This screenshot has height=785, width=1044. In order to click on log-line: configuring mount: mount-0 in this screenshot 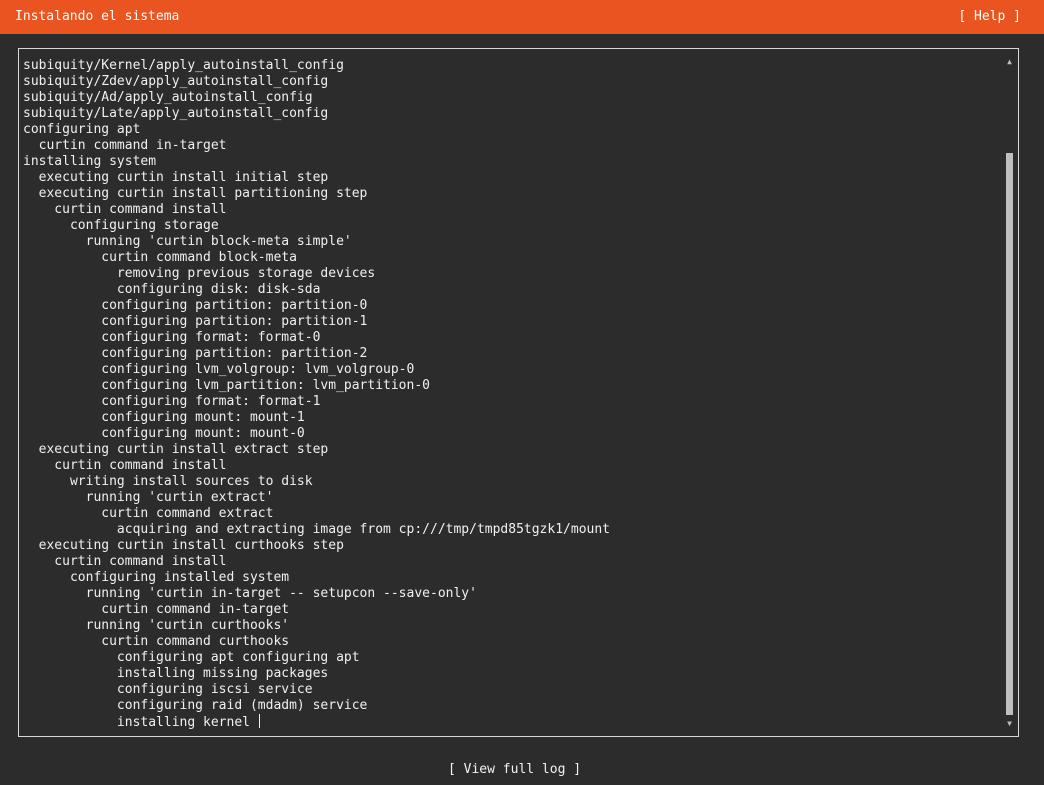, I will do `click(164, 433)`.